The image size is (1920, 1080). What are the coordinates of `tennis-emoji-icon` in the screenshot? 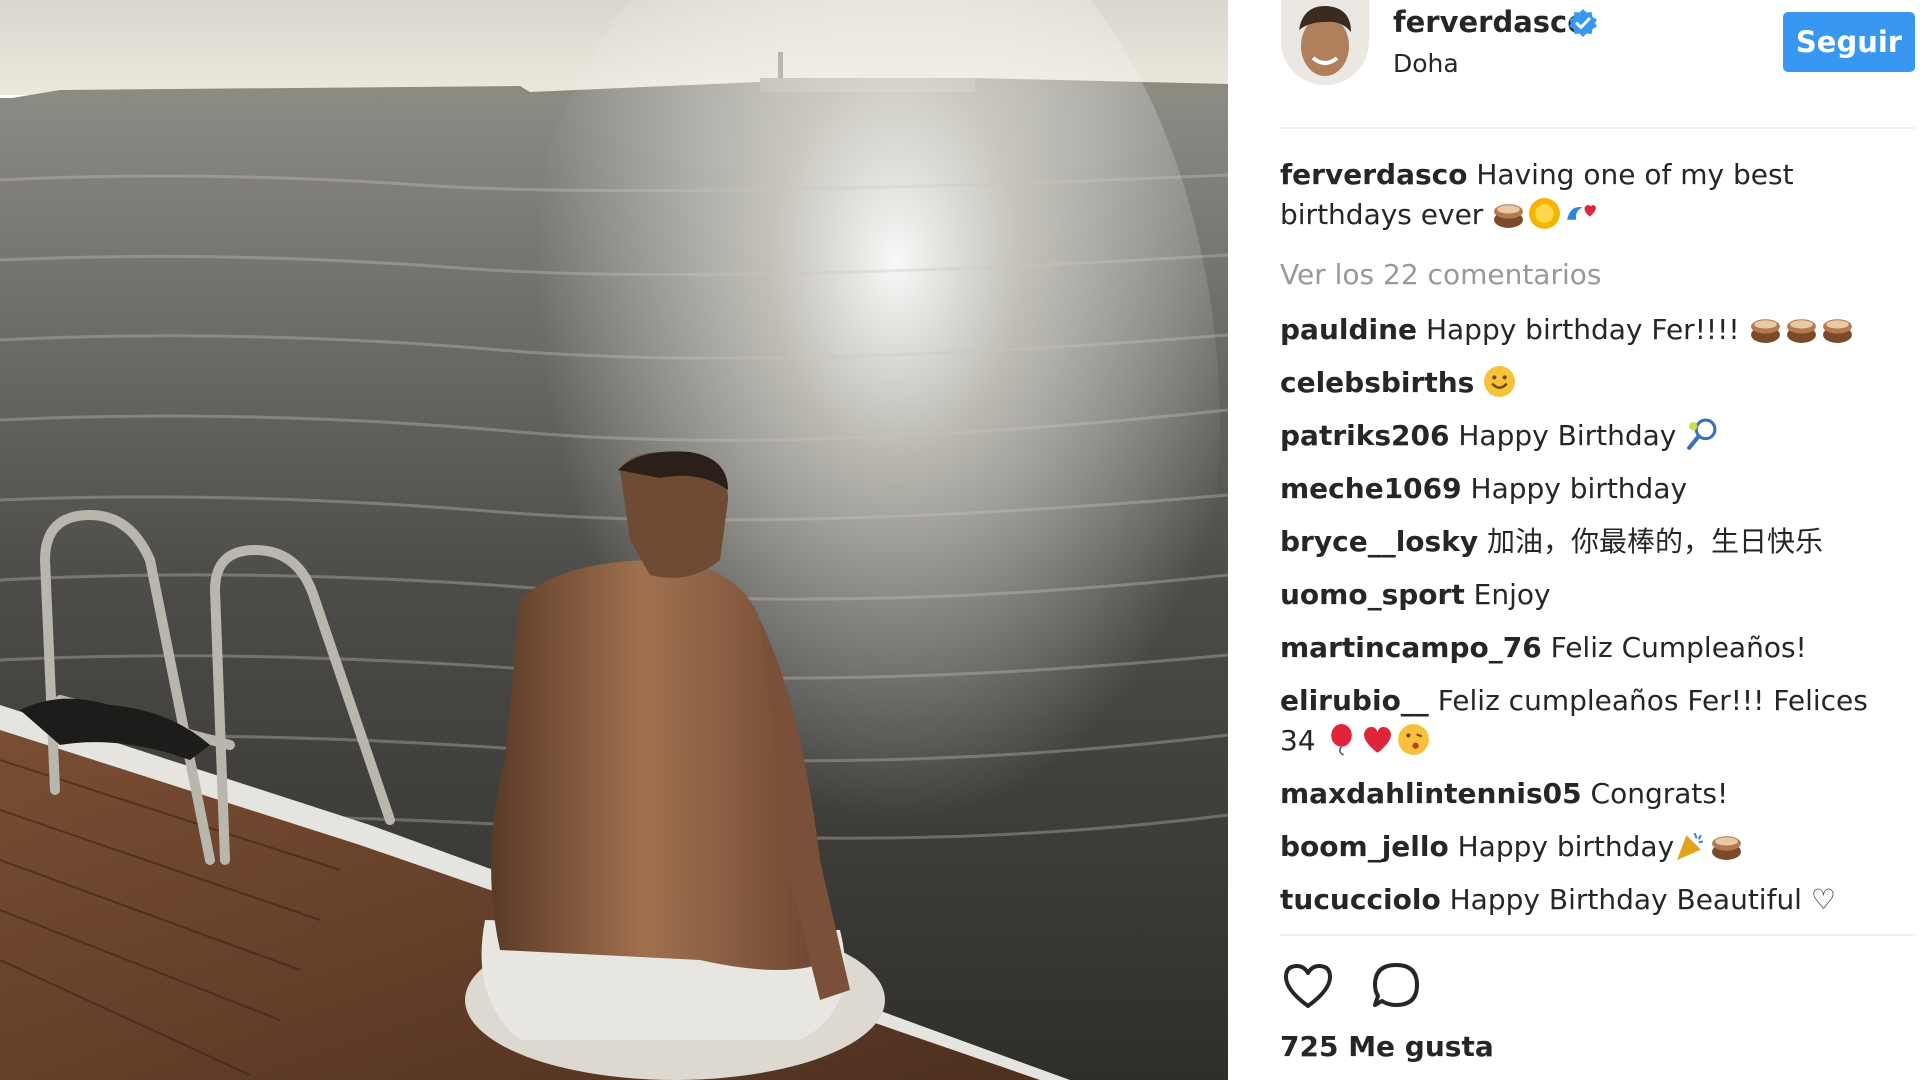 It's located at (1702, 434).